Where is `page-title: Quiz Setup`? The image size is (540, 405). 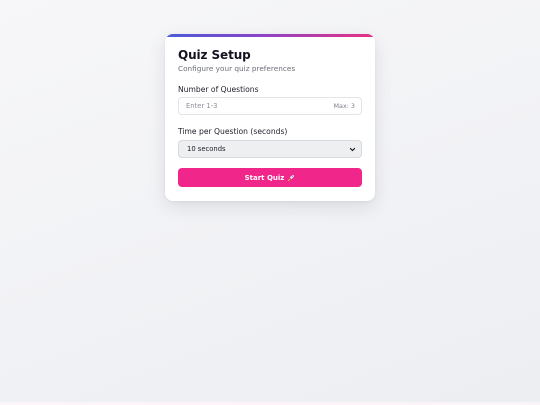
page-title: Quiz Setup is located at coordinates (214, 55).